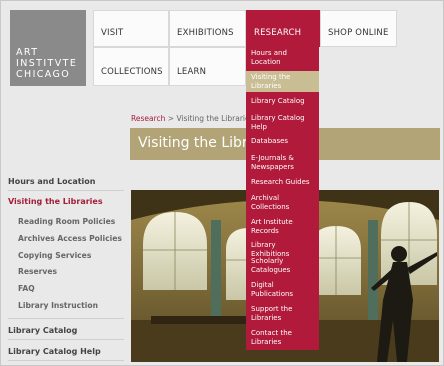  Describe the element at coordinates (66, 288) in the screenshot. I see `sidebar-item-faq: FAQ` at that location.